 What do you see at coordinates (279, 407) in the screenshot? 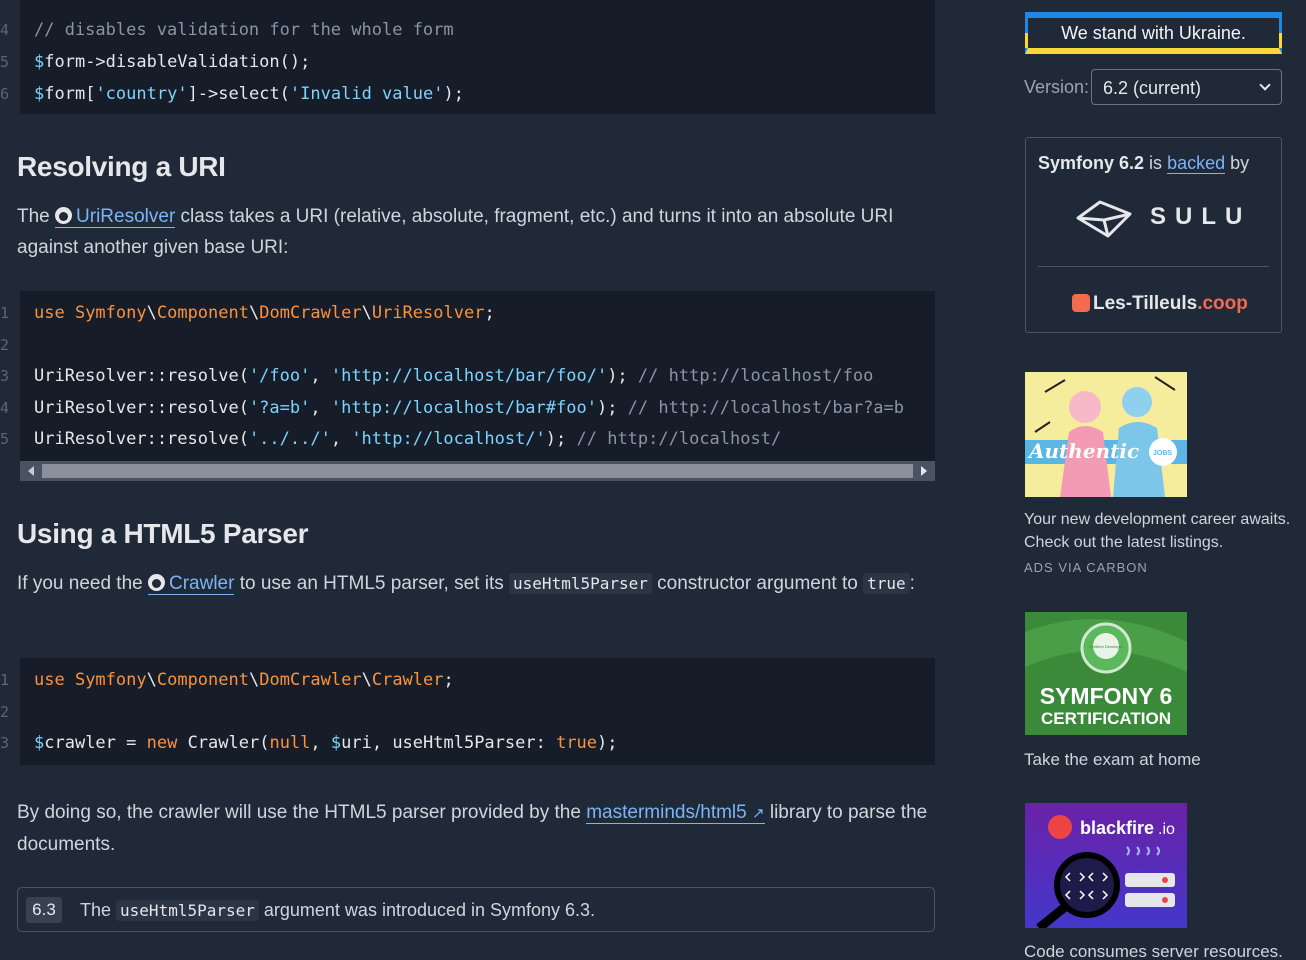
I see `code-token: '?a=b'` at bounding box center [279, 407].